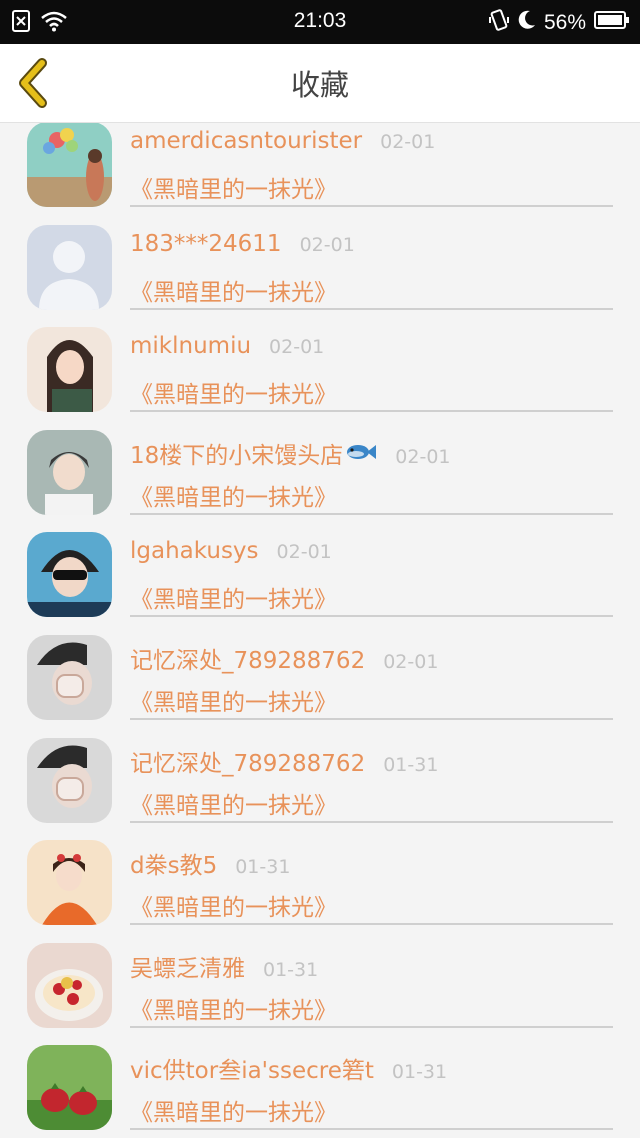 Image resolution: width=640 pixels, height=1138 pixels. I want to click on battery-icon, so click(612, 23).